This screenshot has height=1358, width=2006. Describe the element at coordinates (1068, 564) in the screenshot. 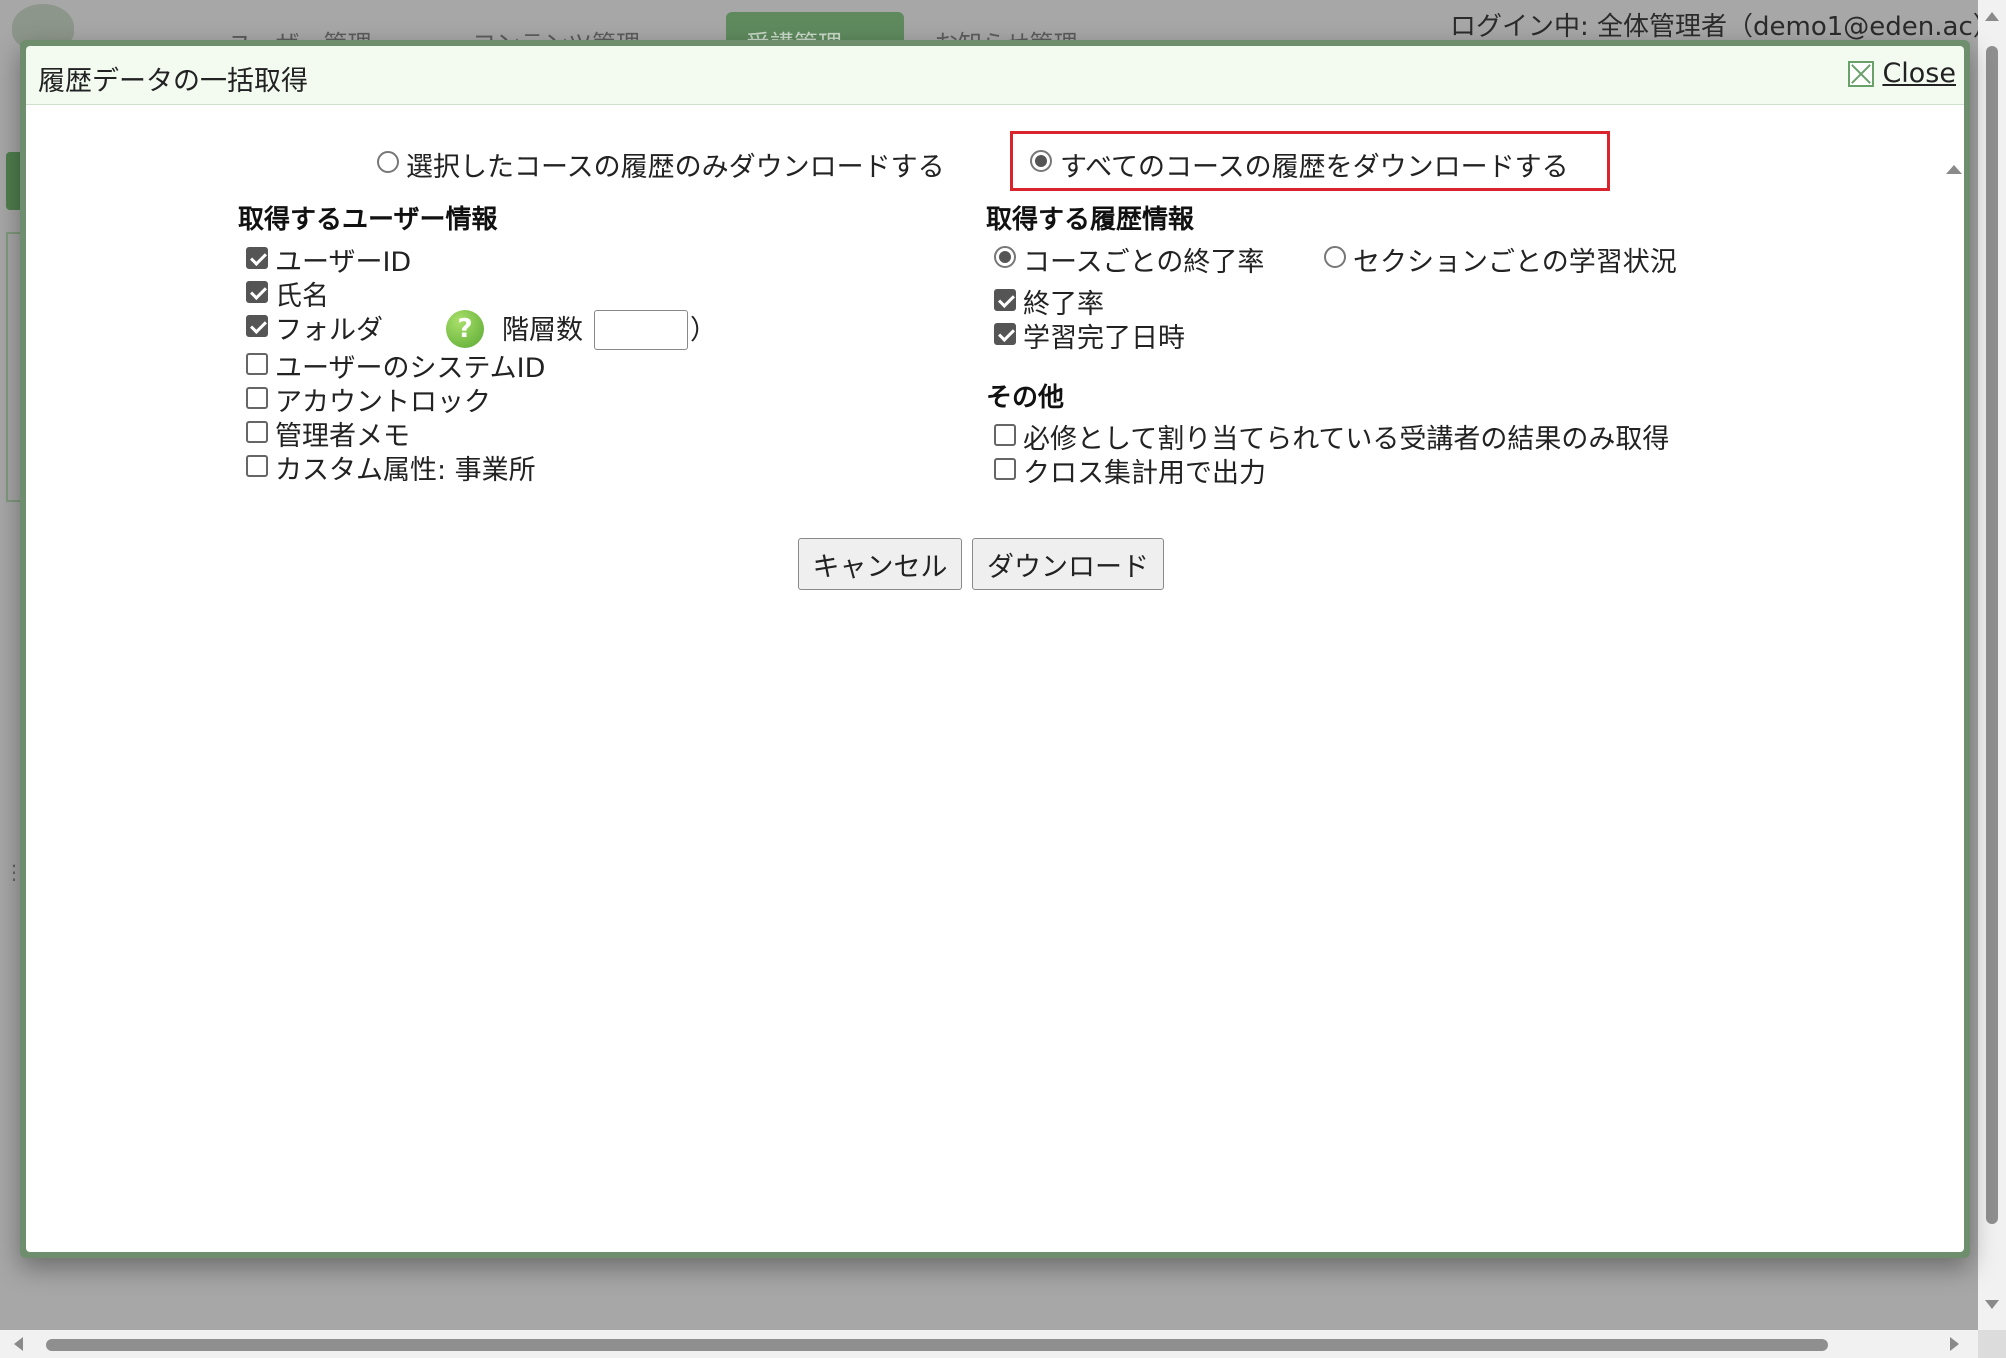

I see `download-button: ダウンロード` at that location.